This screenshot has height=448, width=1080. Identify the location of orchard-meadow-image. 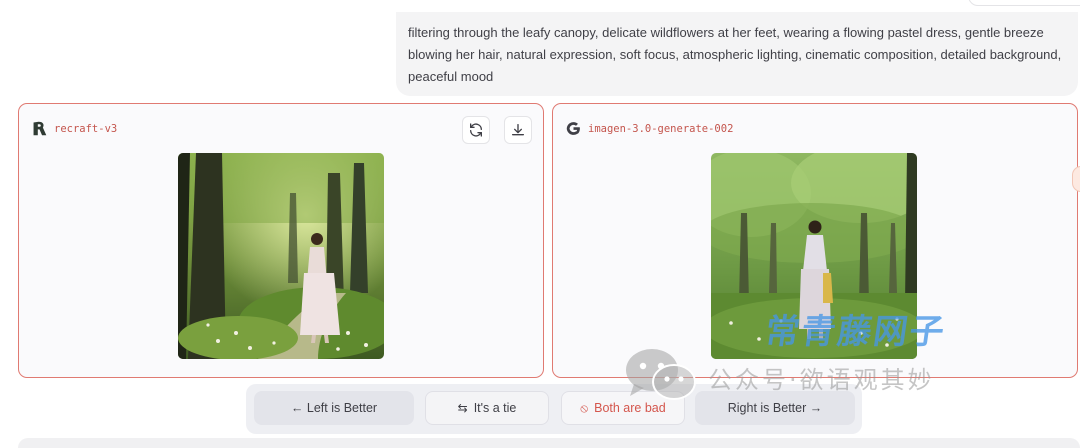
(814, 256).